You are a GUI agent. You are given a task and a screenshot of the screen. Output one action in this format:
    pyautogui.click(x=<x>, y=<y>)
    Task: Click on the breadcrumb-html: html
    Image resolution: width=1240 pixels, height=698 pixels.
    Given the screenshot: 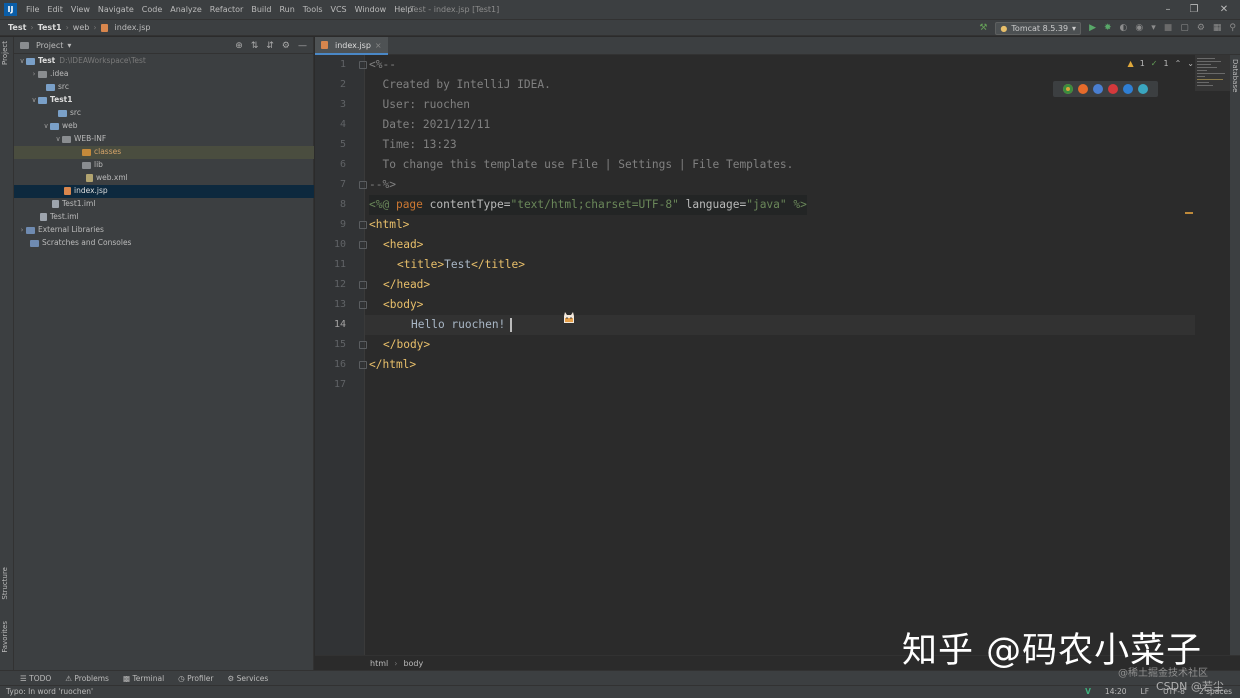 What is the action you would take?
    pyautogui.click(x=379, y=663)
    